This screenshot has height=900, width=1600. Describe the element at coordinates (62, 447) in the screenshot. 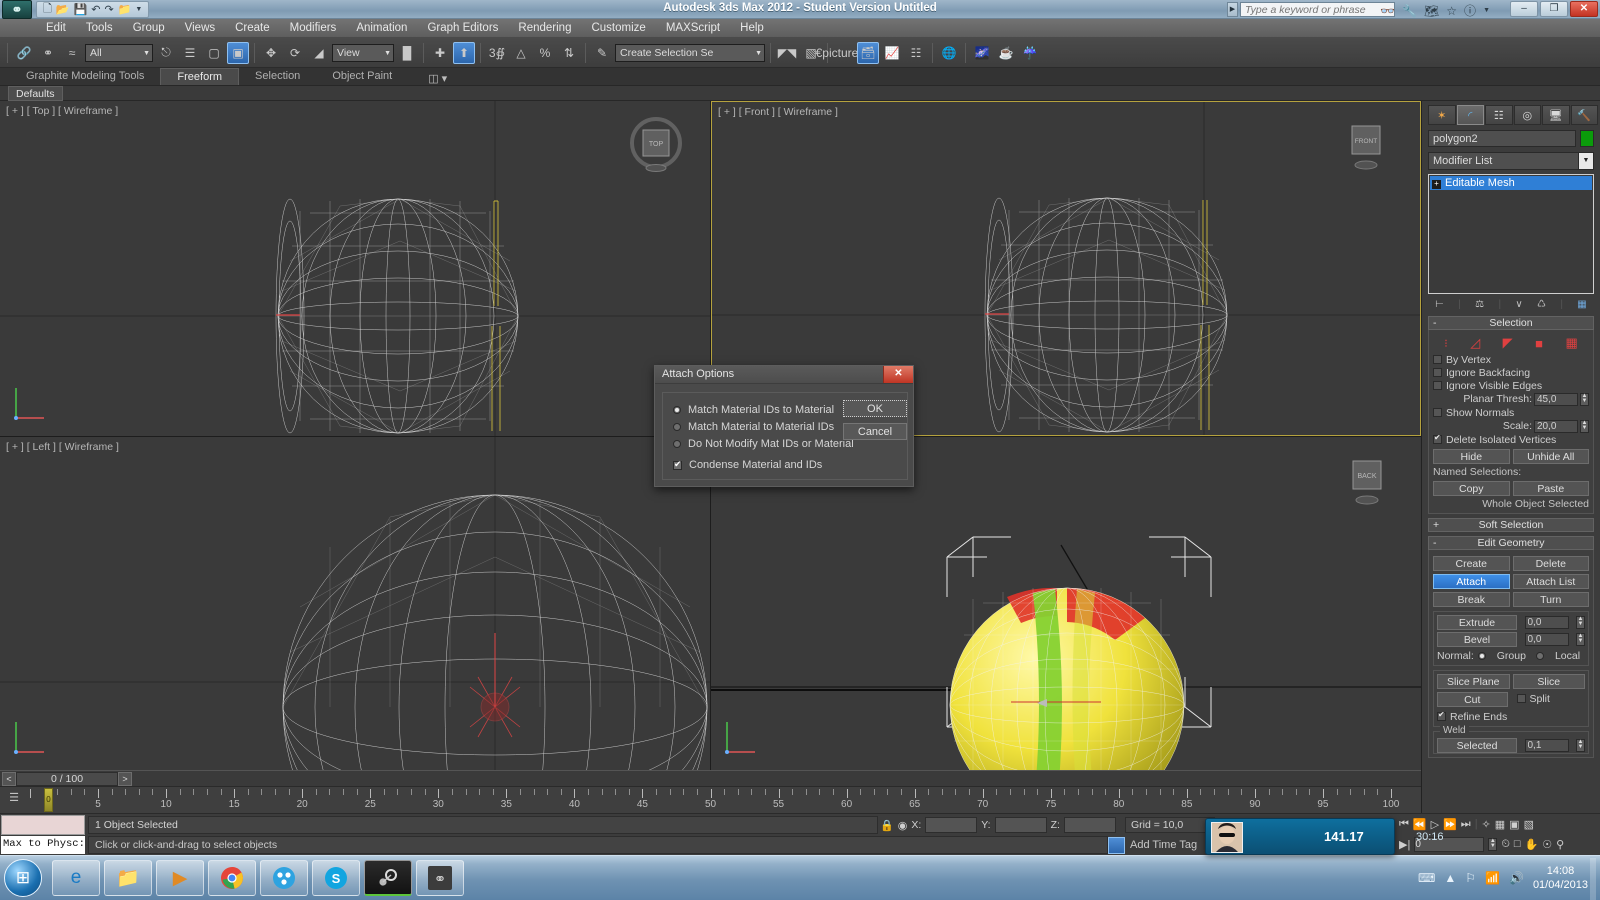

I see `viewport-left-label: [ + ] [ Left ] [ Wireframe ]` at that location.